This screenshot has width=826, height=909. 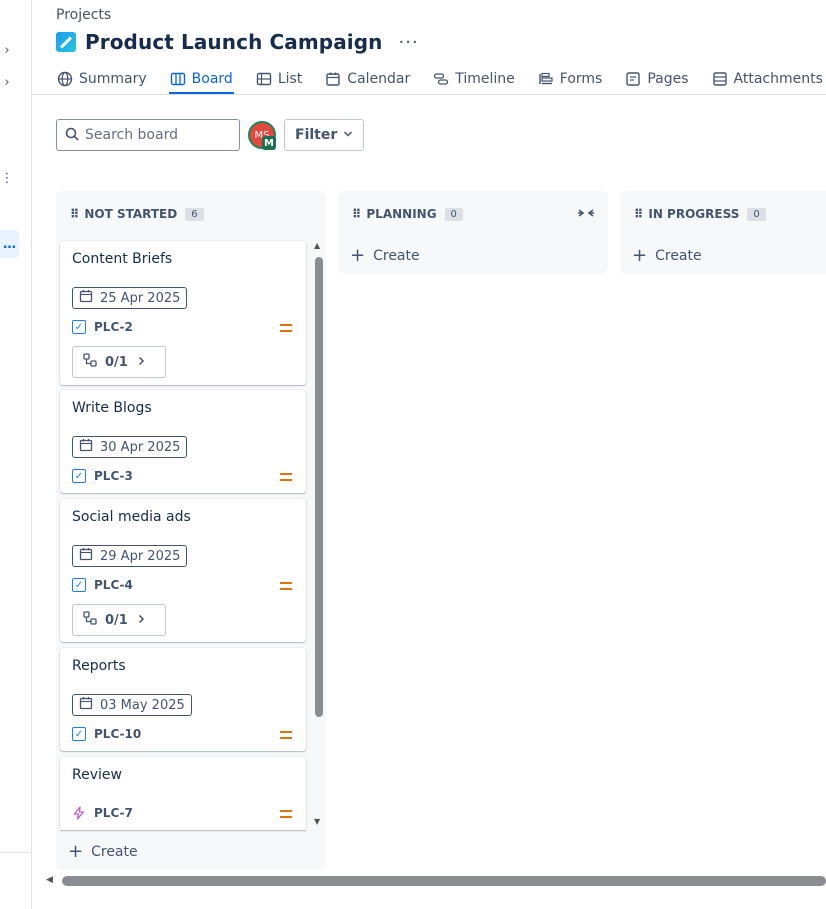 What do you see at coordinates (90, 362) in the screenshot?
I see `subtask-icon` at bounding box center [90, 362].